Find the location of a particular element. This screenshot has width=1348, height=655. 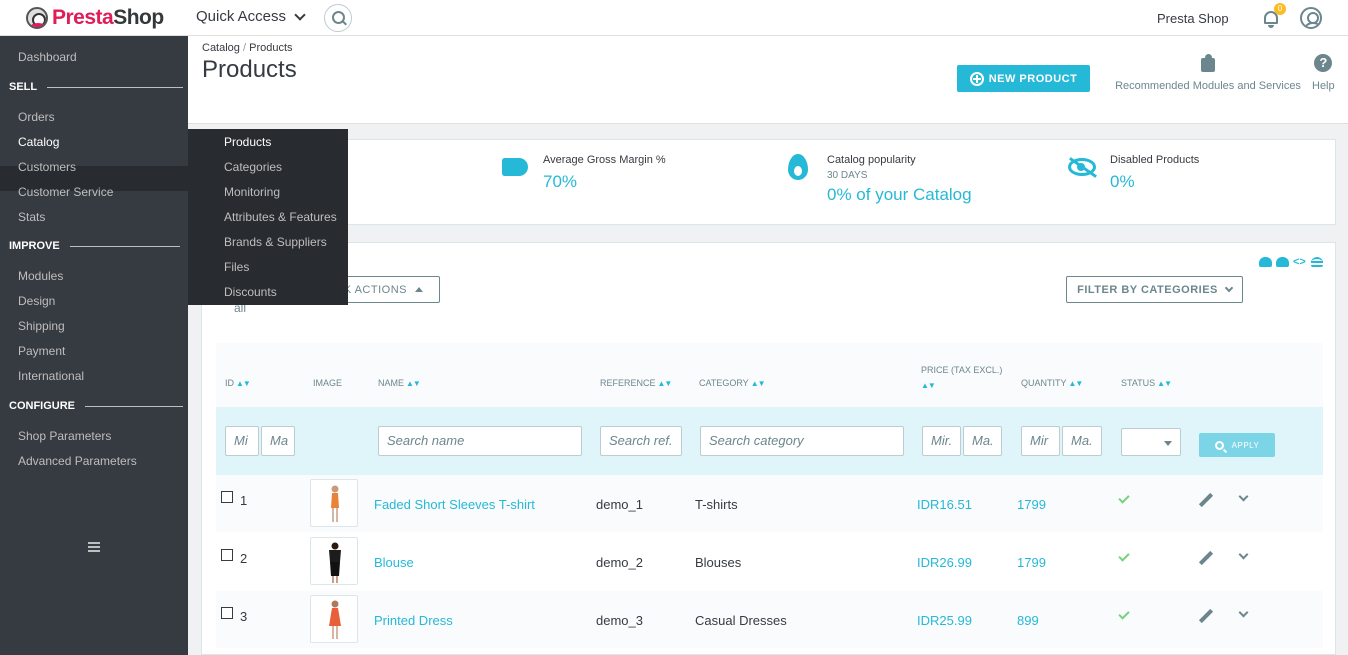

sidebar-item-design: Design is located at coordinates (36, 301).